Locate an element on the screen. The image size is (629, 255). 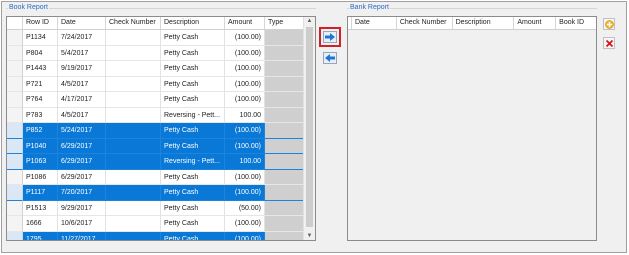
cell-row-id: P1117 is located at coordinates (40, 193).